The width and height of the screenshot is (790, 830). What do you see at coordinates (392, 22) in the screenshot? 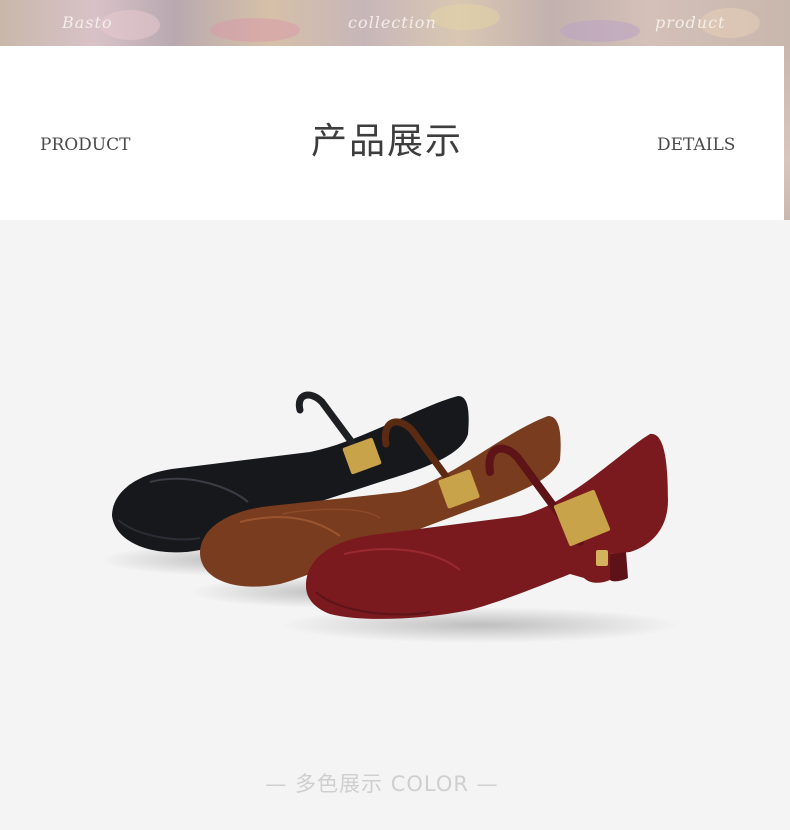
I see `banner-center-text: collection` at bounding box center [392, 22].